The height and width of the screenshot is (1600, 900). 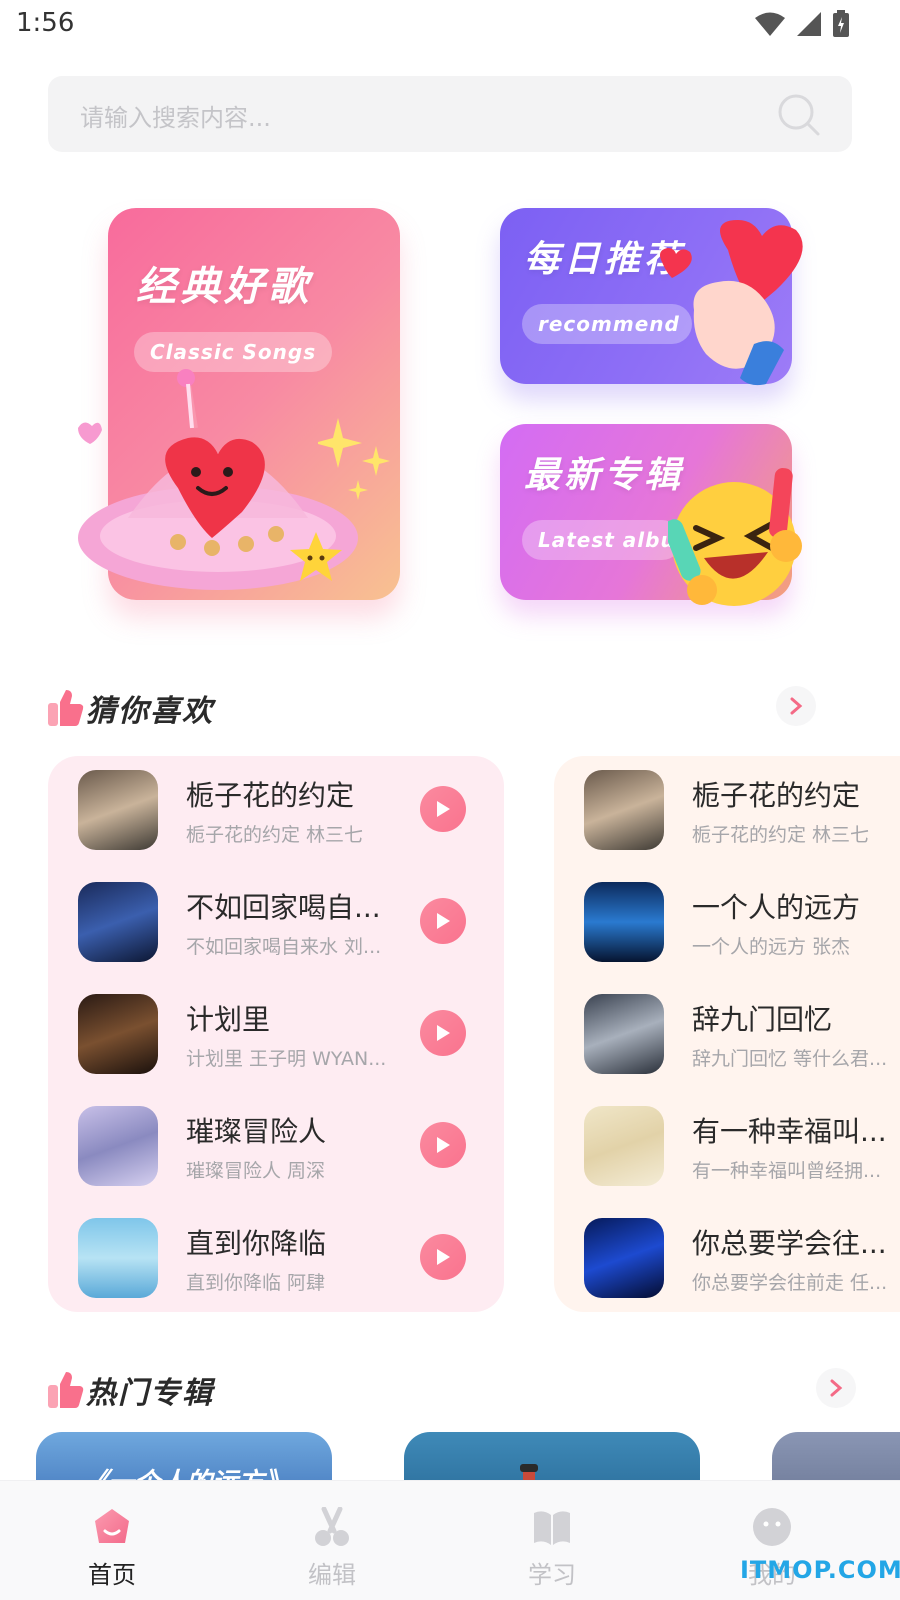 What do you see at coordinates (809, 24) in the screenshot?
I see `signal-icon` at bounding box center [809, 24].